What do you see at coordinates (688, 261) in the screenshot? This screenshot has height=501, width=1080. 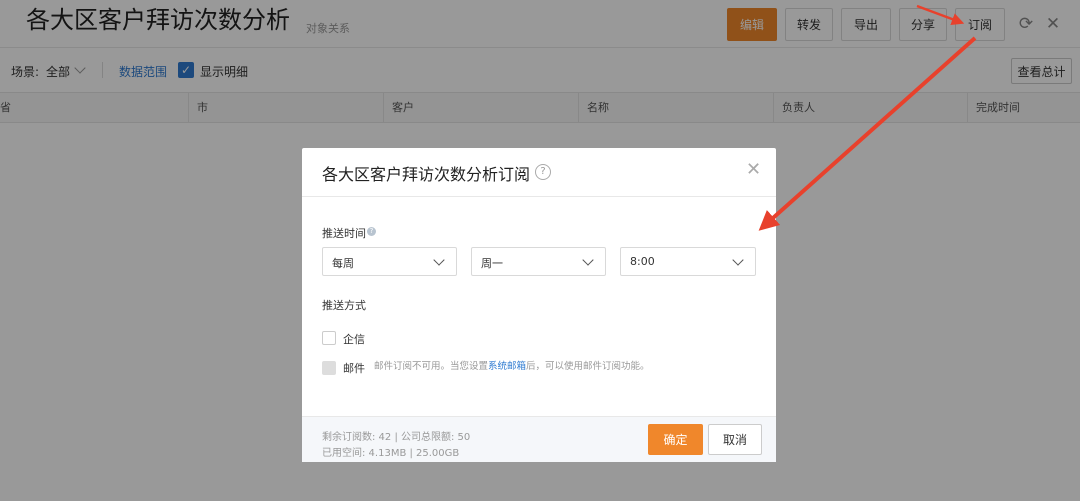 I see `time-select: 8:00` at bounding box center [688, 261].